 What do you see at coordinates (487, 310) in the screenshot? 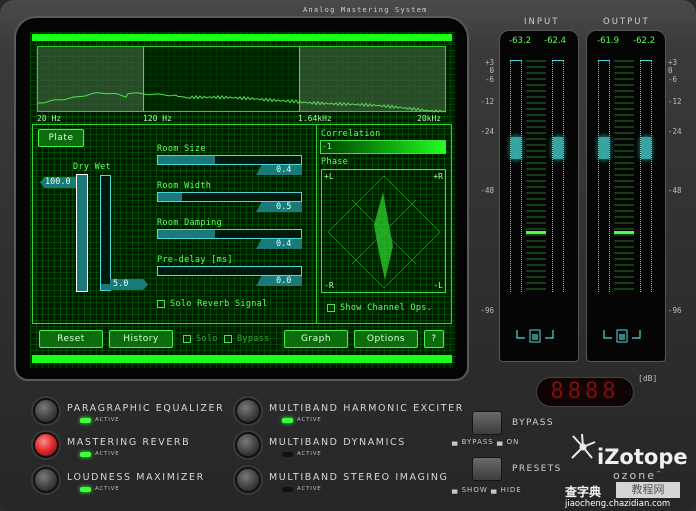
I see `meter-scale-label: -96` at bounding box center [487, 310].